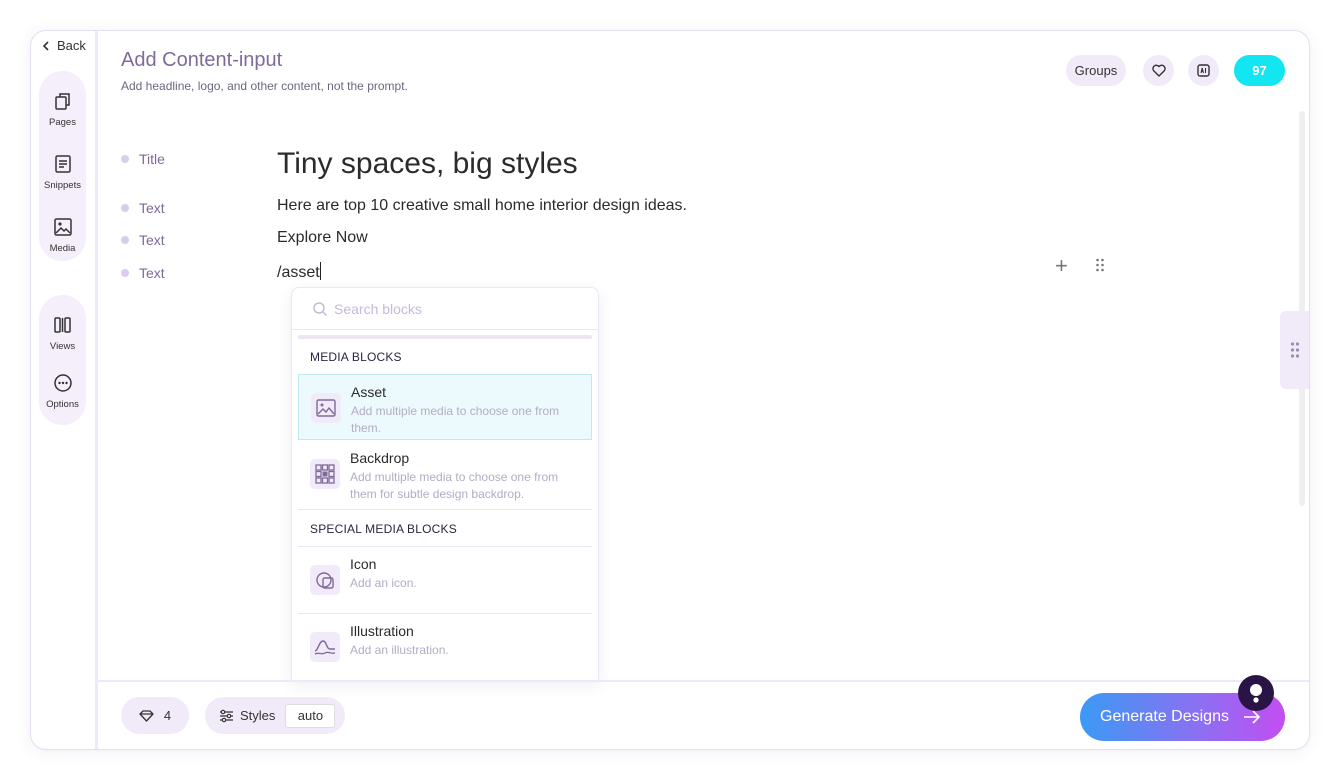 This screenshot has width=1340, height=780. What do you see at coordinates (152, 159) in the screenshot?
I see `row-label-text: Title` at bounding box center [152, 159].